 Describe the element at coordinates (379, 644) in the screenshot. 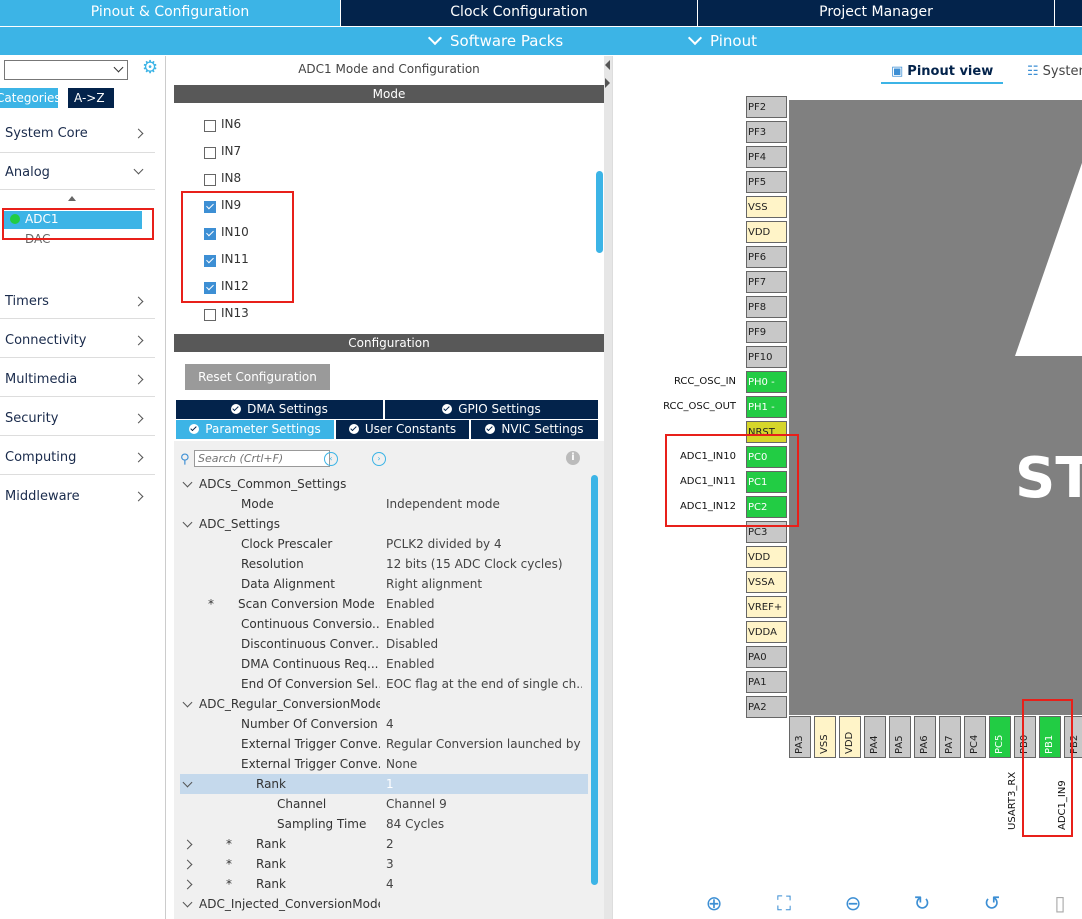

I see `parameter-row: Discontinuous Conver... Disabled` at that location.